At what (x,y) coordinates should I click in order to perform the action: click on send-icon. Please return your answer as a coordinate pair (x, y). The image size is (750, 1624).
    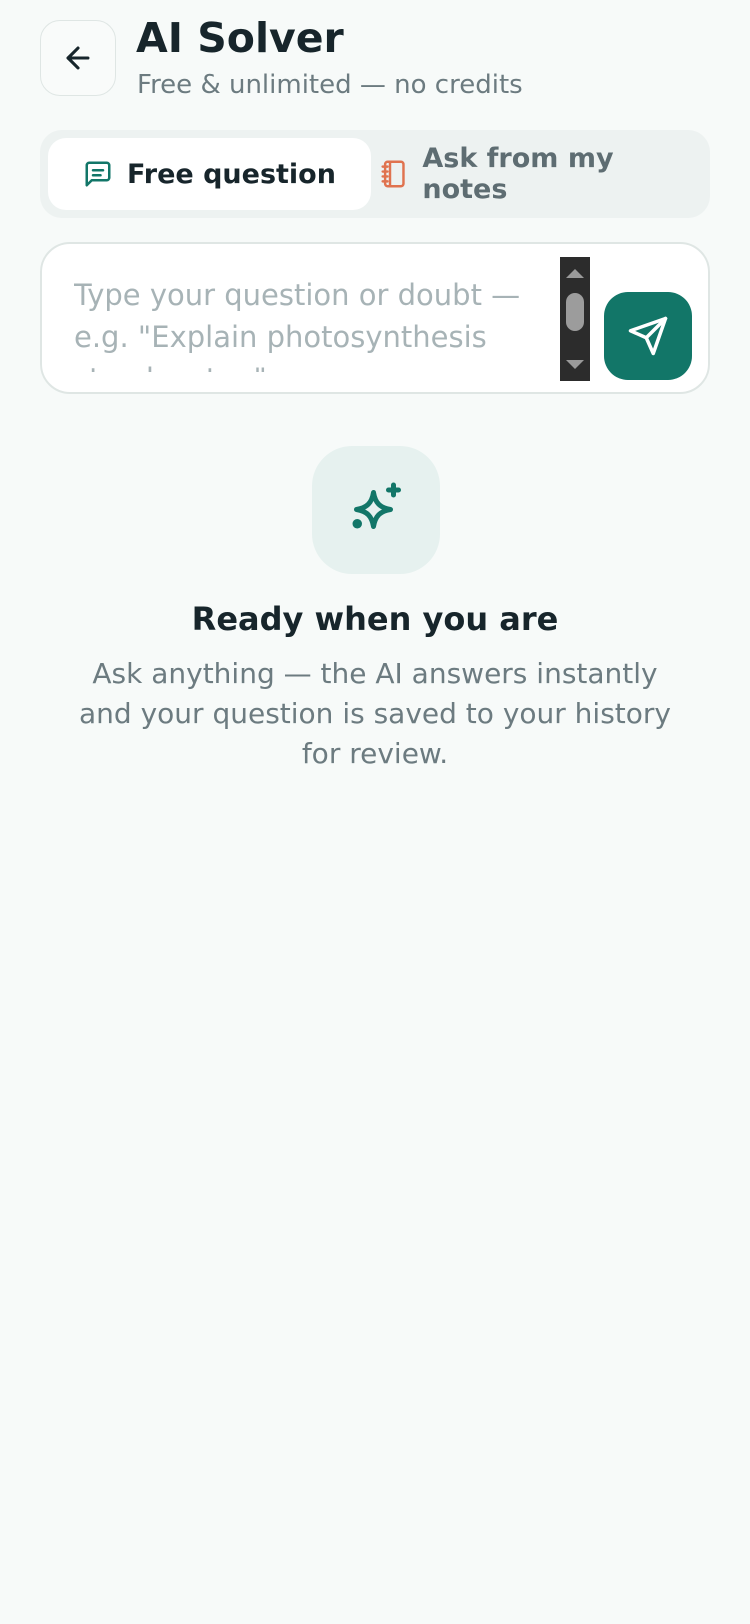
    Looking at the image, I should click on (648, 336).